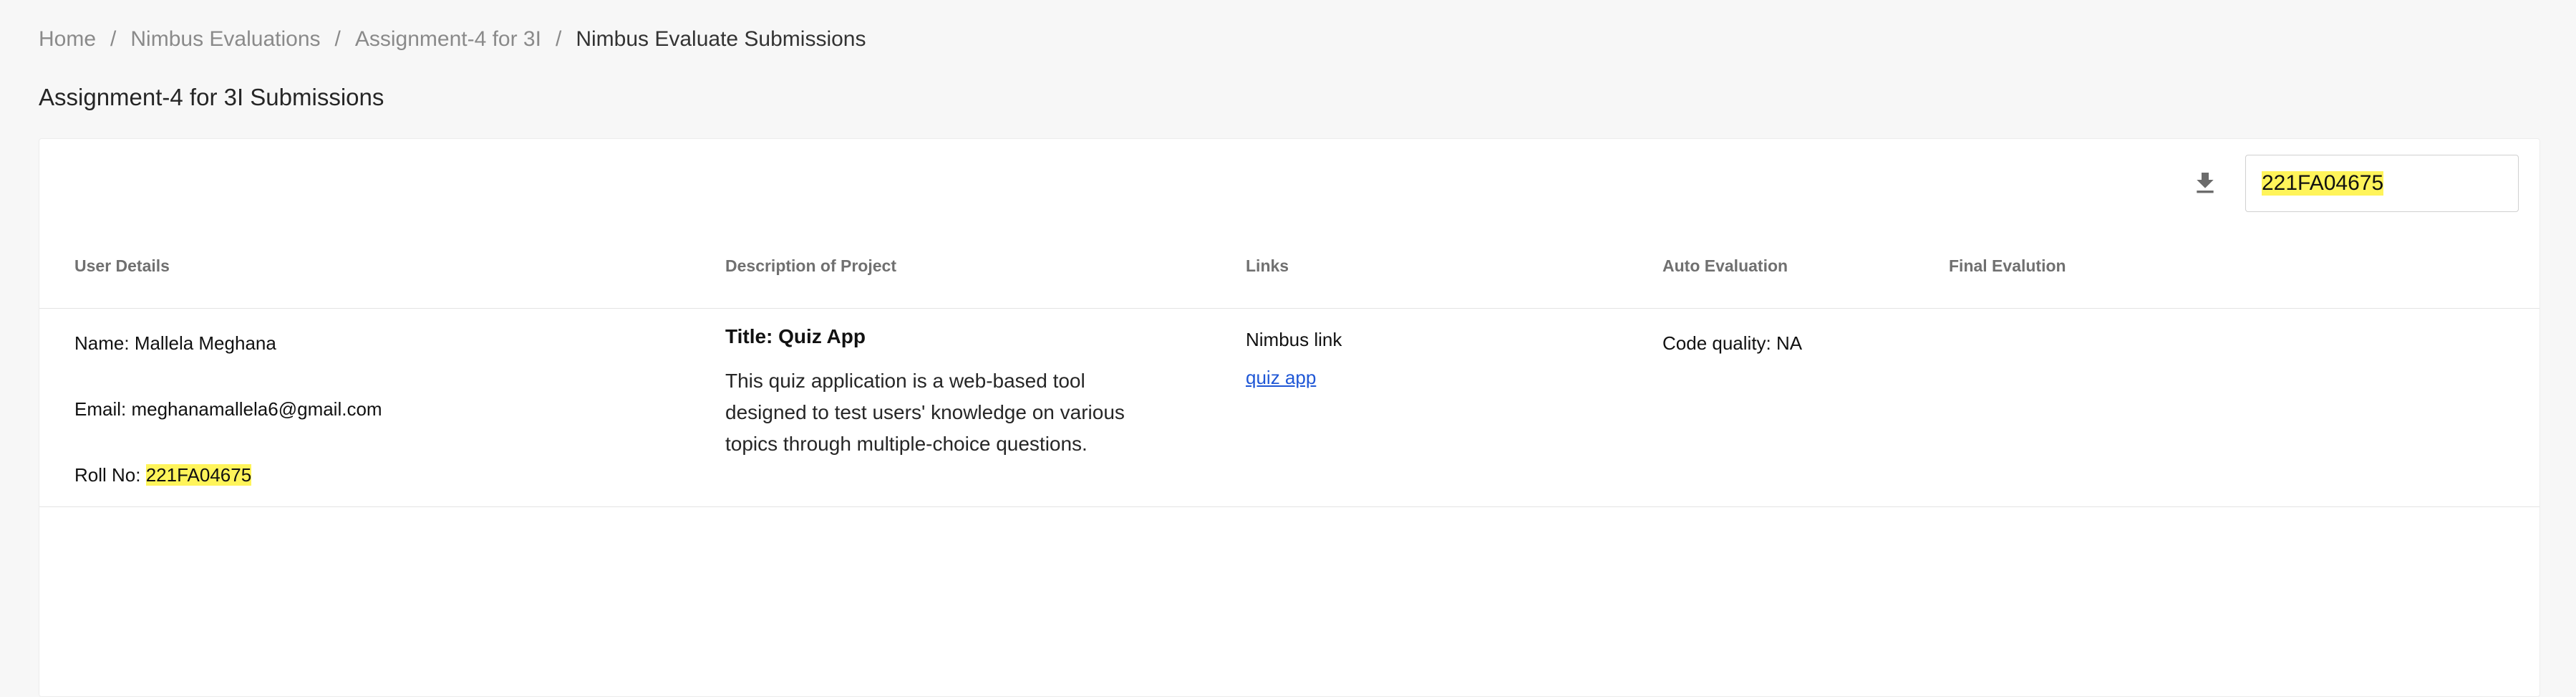 The width and height of the screenshot is (2576, 697). I want to click on links-heading: Nimbus link, so click(1294, 339).